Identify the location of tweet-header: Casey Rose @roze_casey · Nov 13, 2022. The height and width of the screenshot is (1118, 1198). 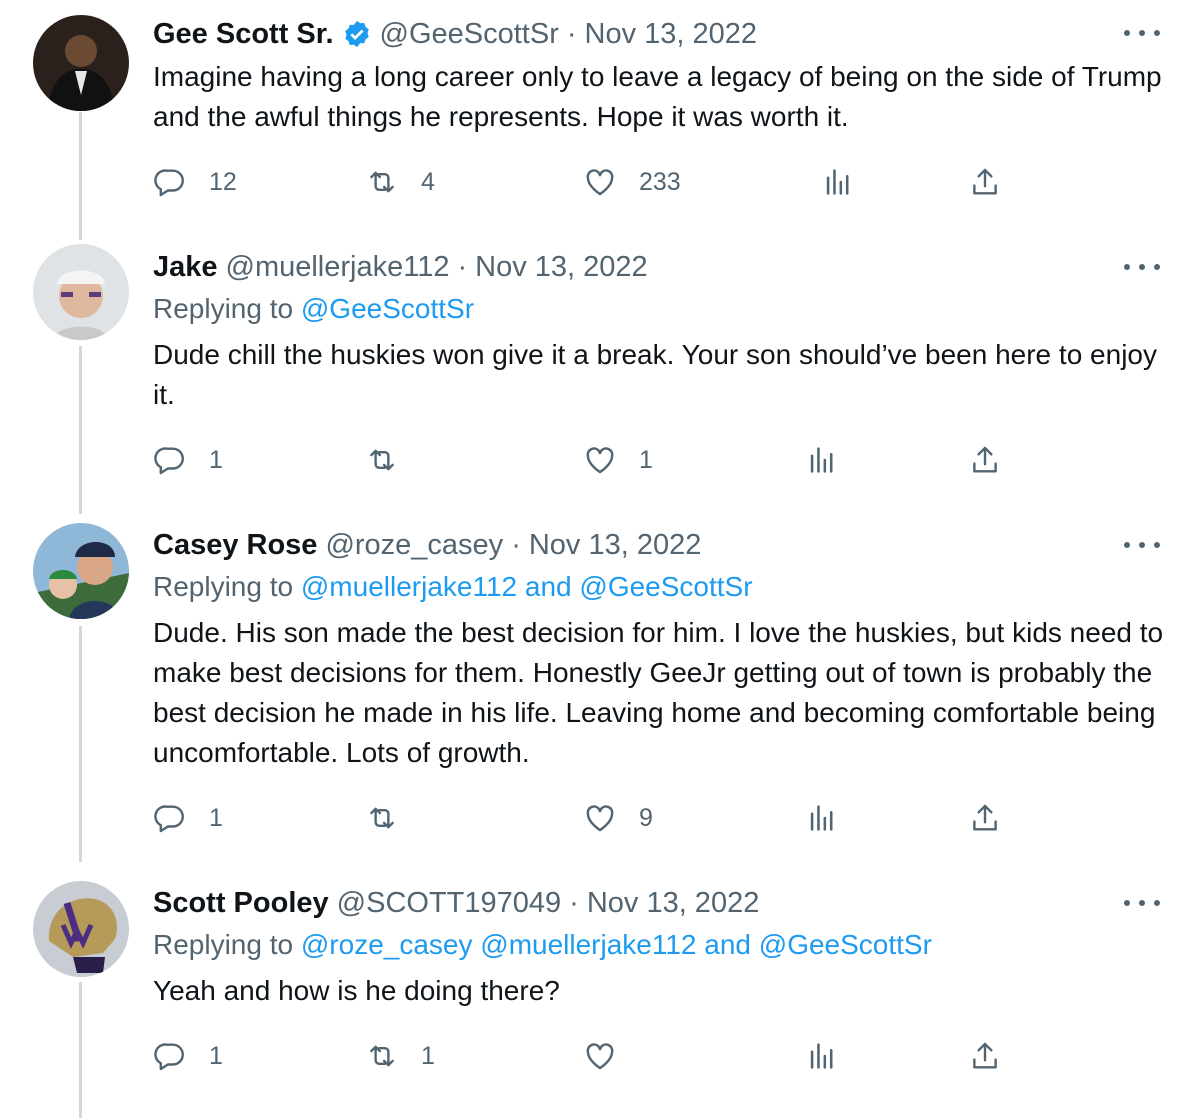
(427, 545).